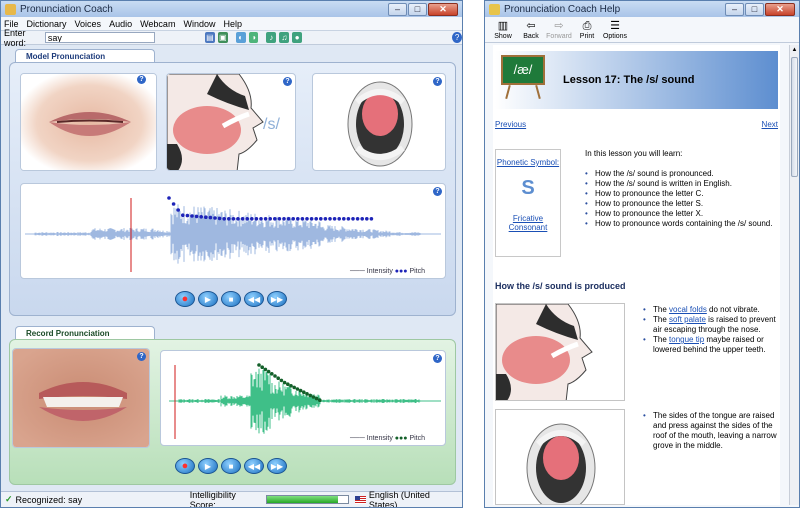 The height and width of the screenshot is (509, 800). What do you see at coordinates (88, 24) in the screenshot?
I see `menu-voices: Voices` at bounding box center [88, 24].